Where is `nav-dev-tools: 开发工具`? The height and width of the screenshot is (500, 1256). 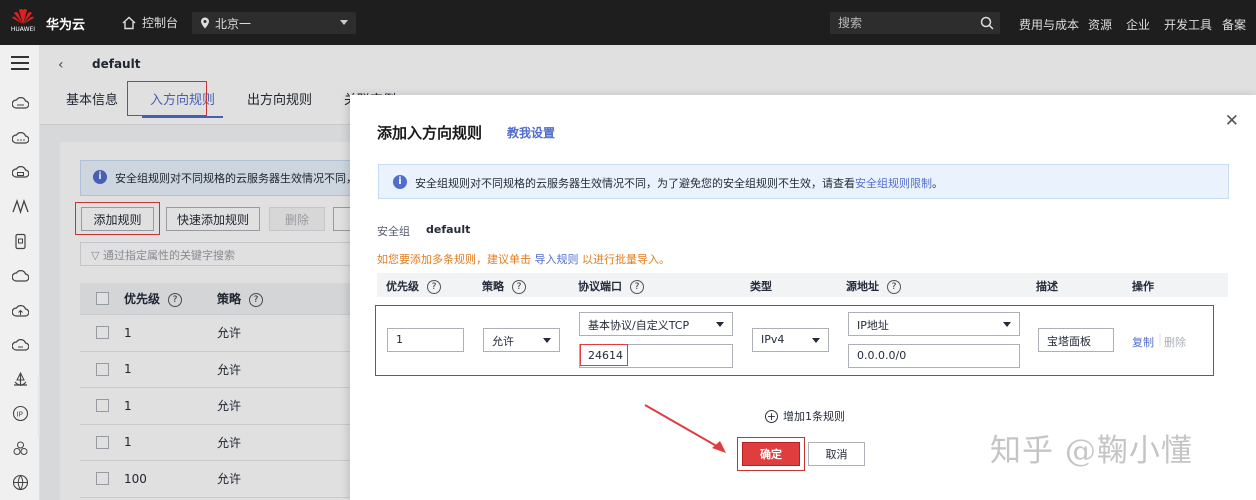
nav-dev-tools: 开发工具 is located at coordinates (1188, 24).